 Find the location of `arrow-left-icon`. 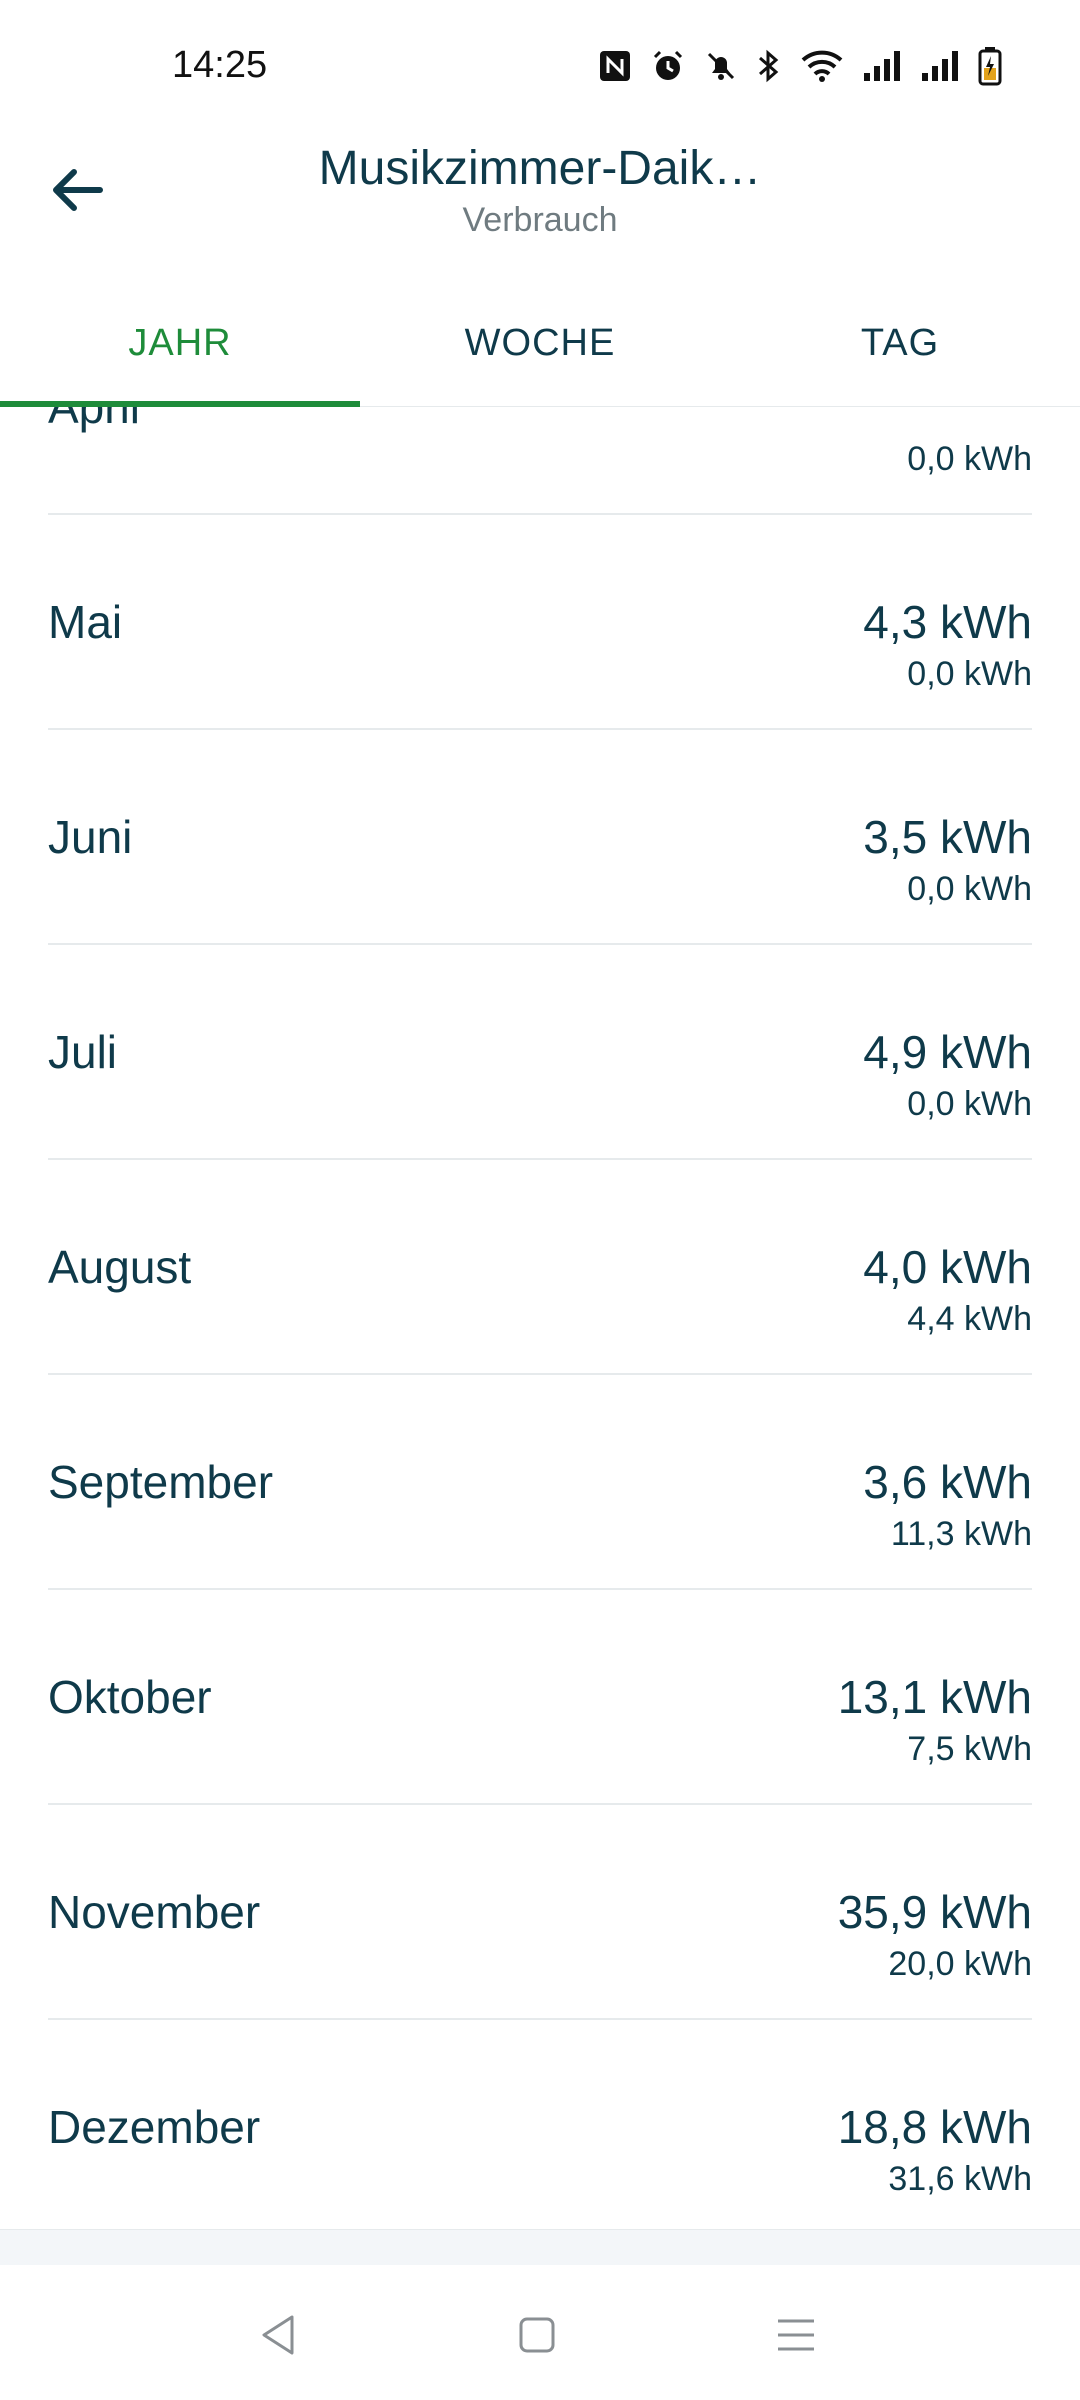

arrow-left-icon is located at coordinates (78, 190).